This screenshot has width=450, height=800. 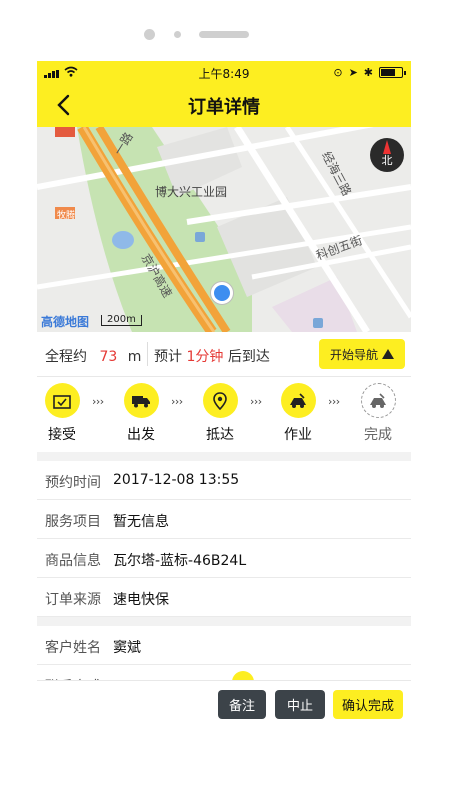 I want to click on sensor-dot, so click(x=177, y=34).